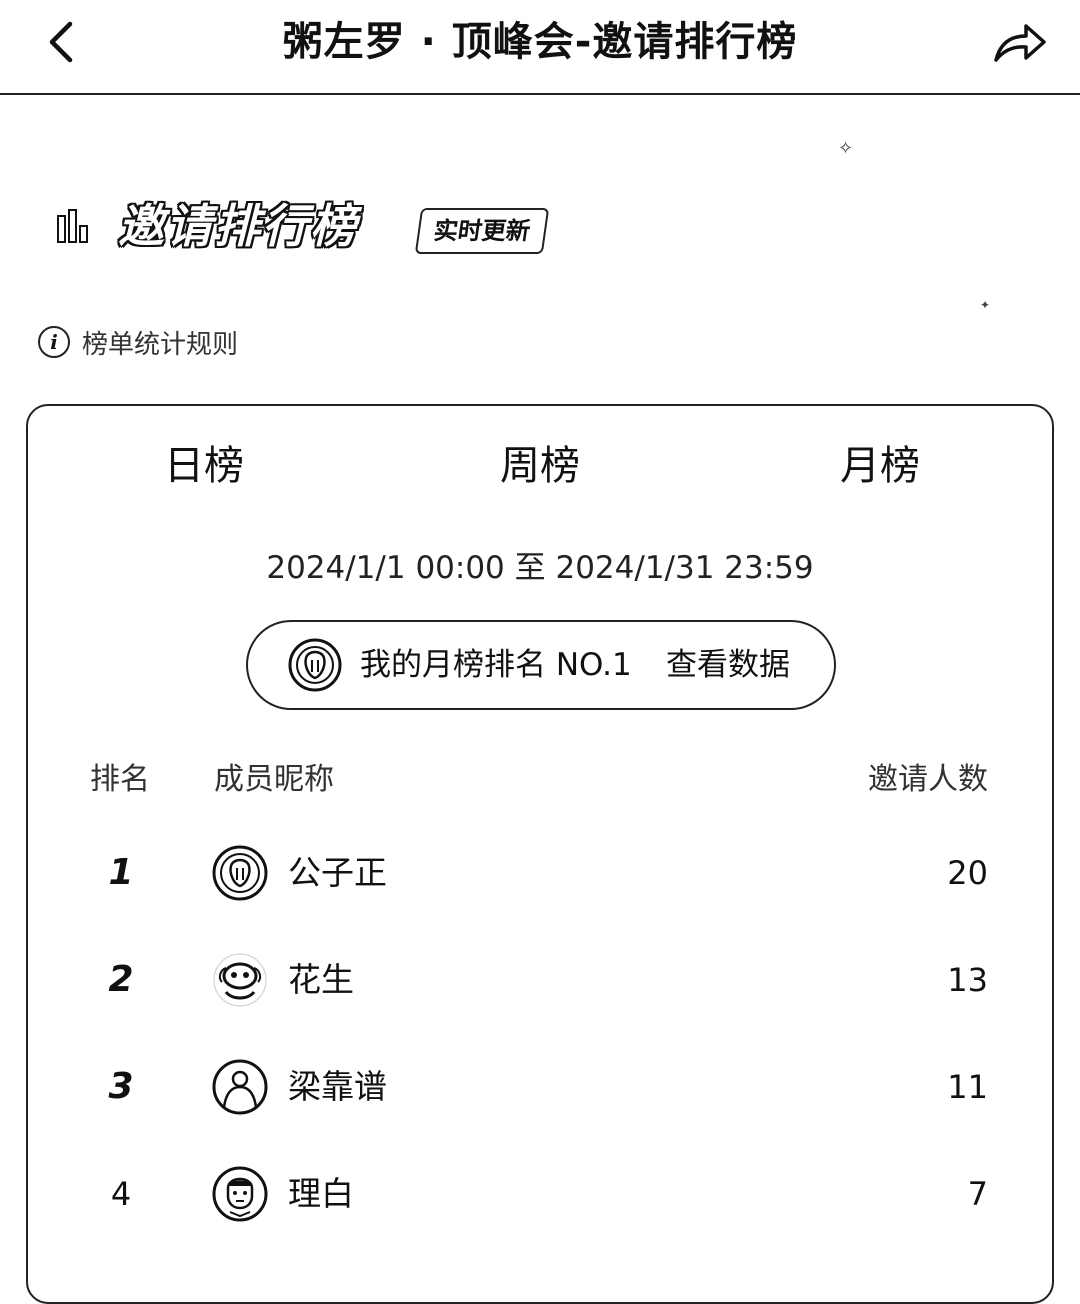 This screenshot has height=1304, width=1080. I want to click on period-tabs: 日榜 周榜 月榜, so click(540, 466).